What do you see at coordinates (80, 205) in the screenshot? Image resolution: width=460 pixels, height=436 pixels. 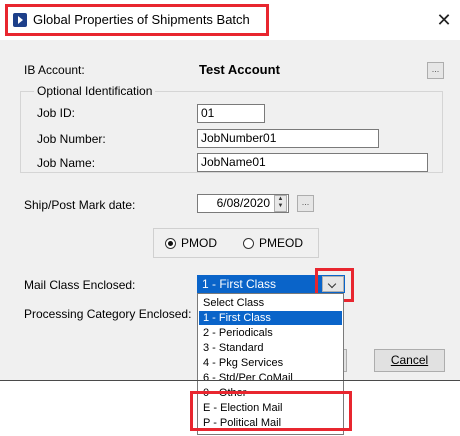 I see `ship-date-label: Ship/Post Mark date:` at bounding box center [80, 205].